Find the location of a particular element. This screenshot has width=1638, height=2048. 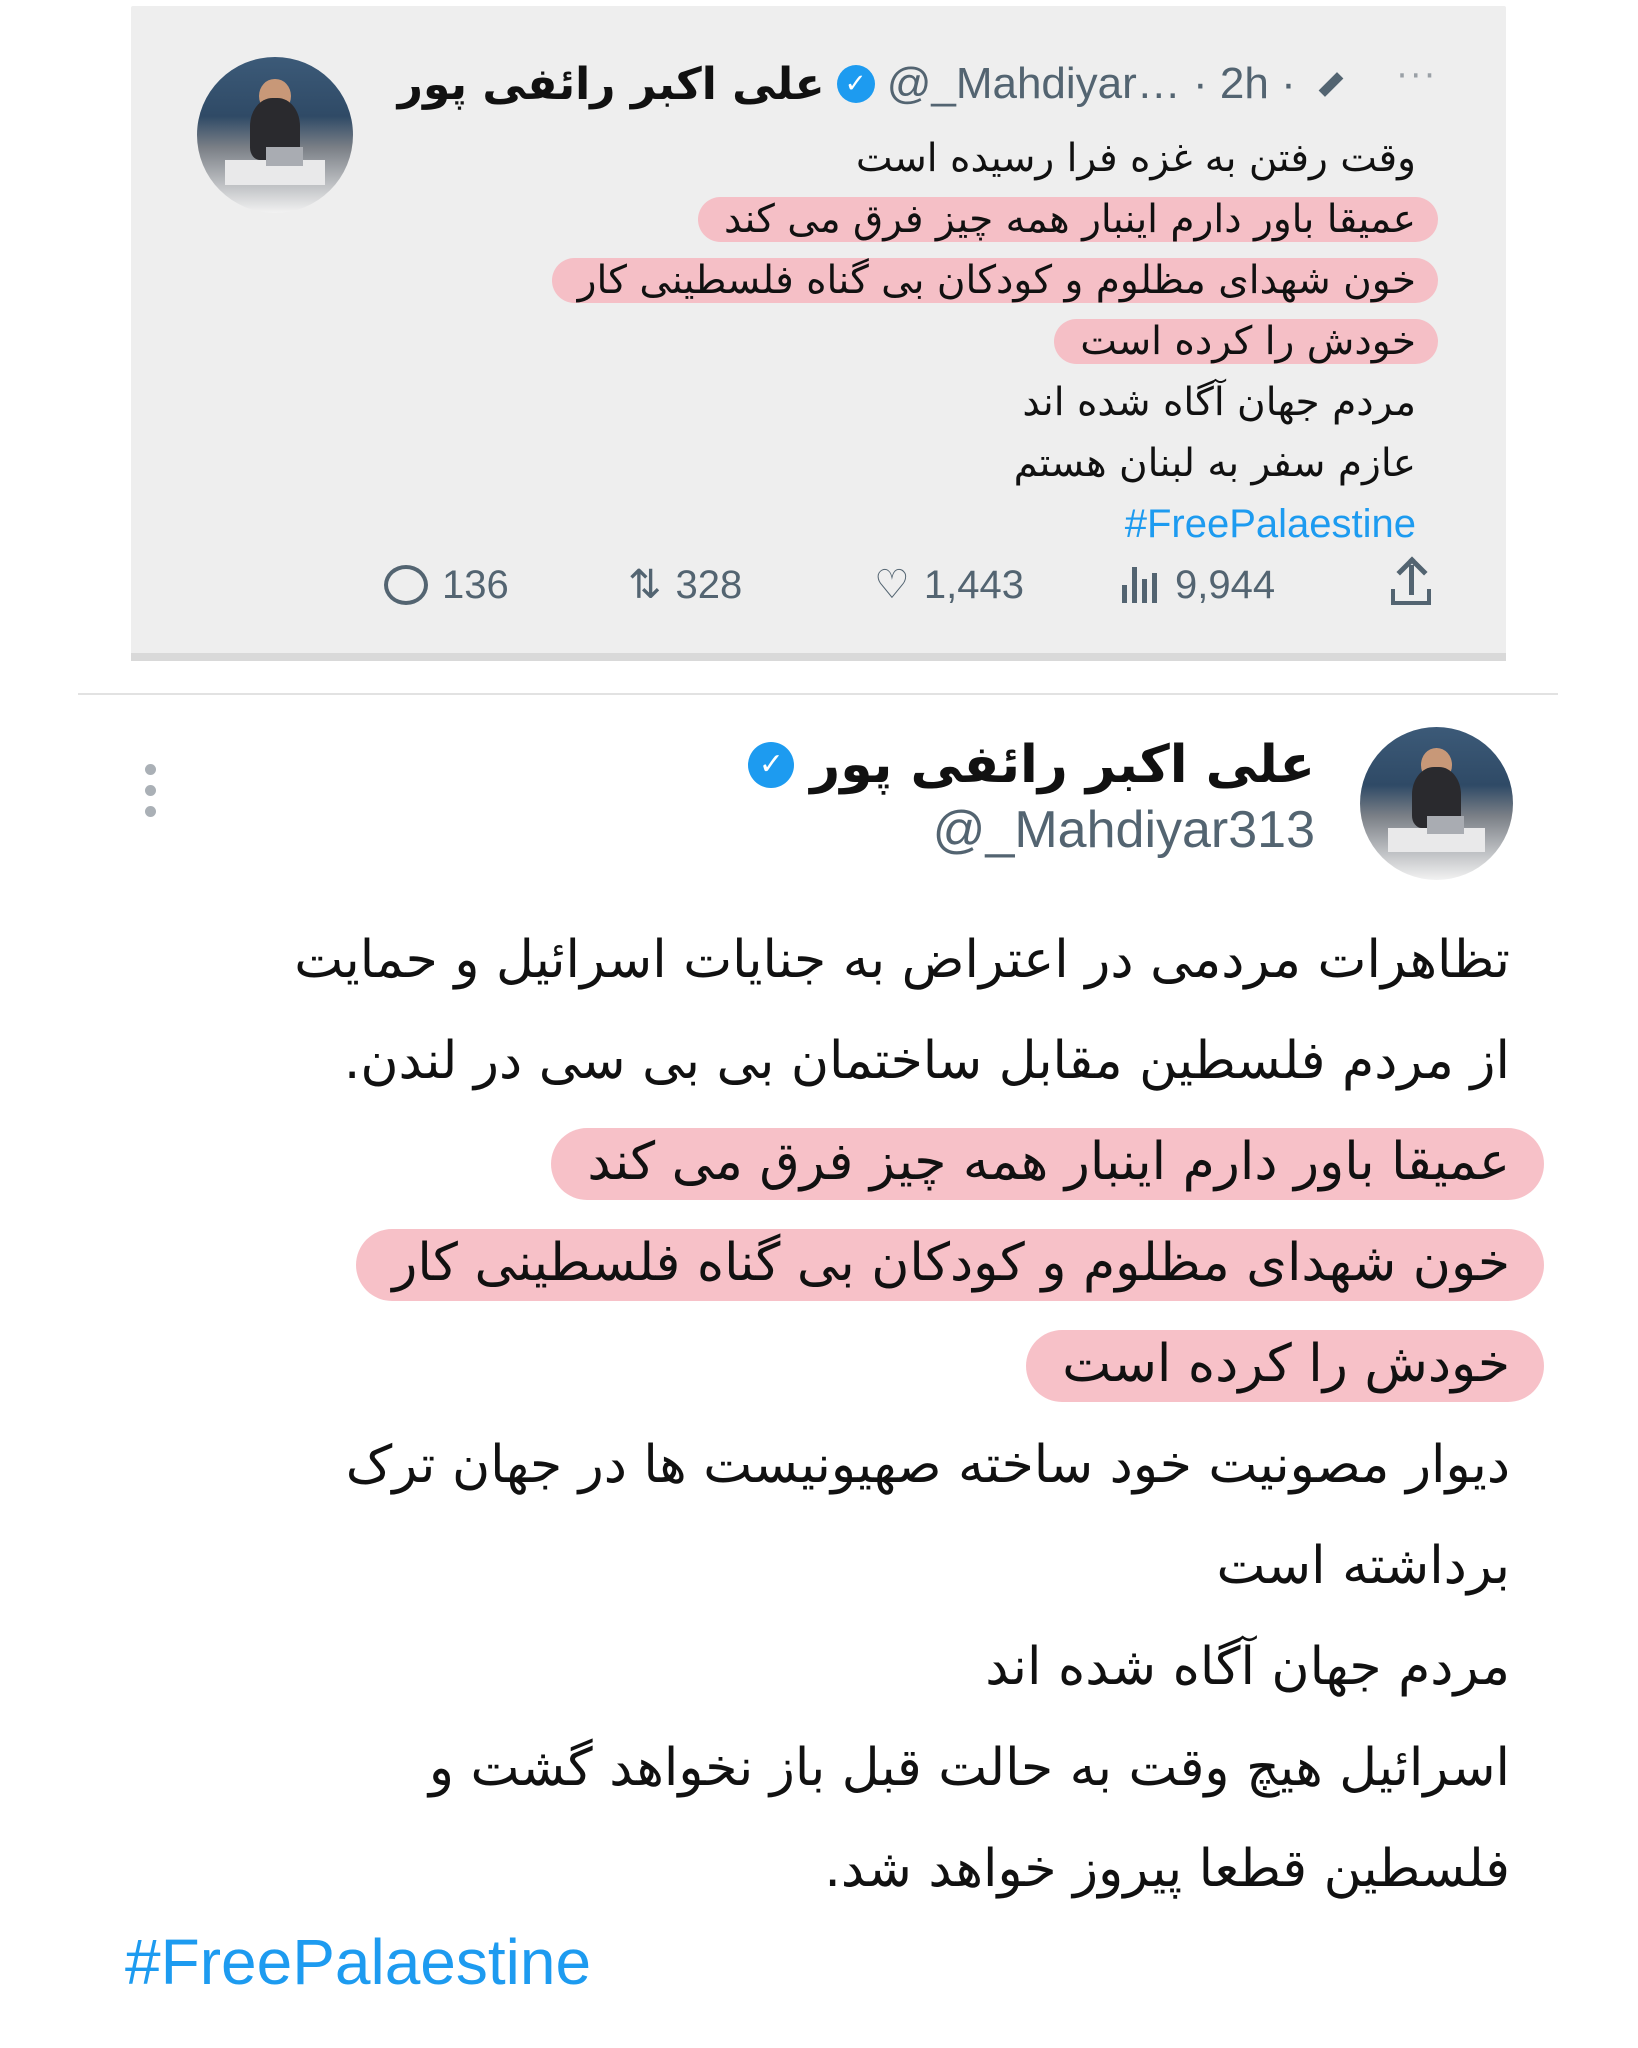

reply-button: 136 is located at coordinates (446, 585).